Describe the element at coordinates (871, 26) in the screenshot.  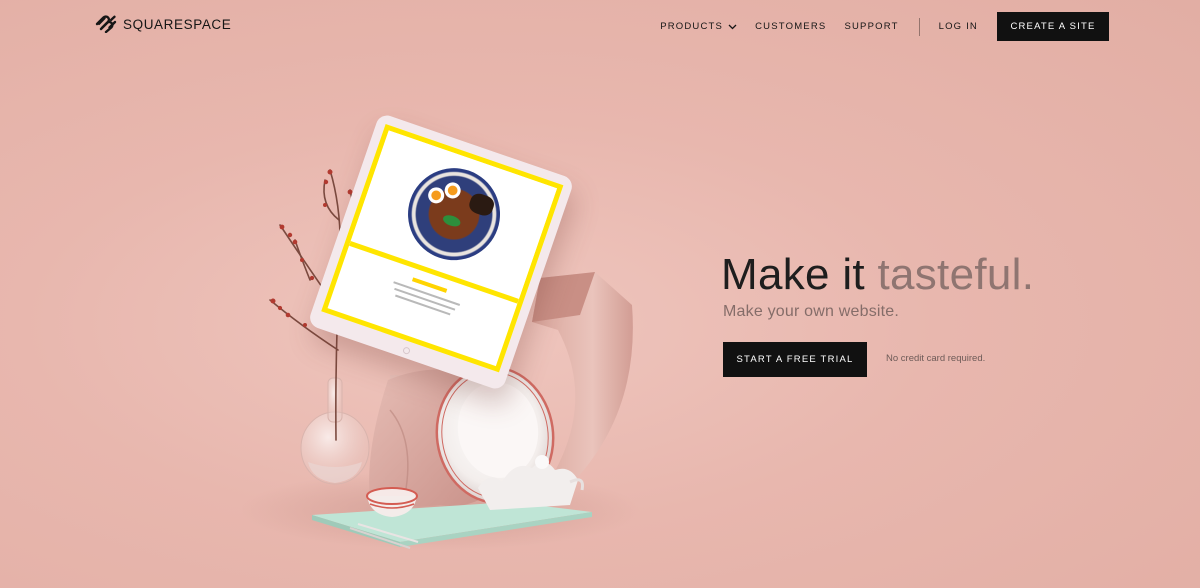
I see `nav-support: SUPPORT` at that location.